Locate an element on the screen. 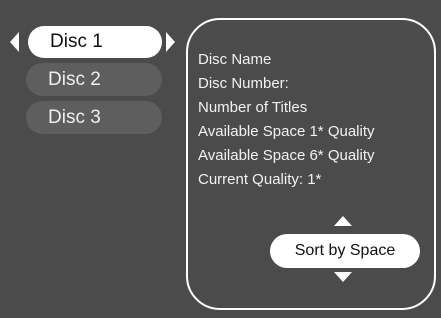  number-of-titles-label: Number of Titles is located at coordinates (253, 107).